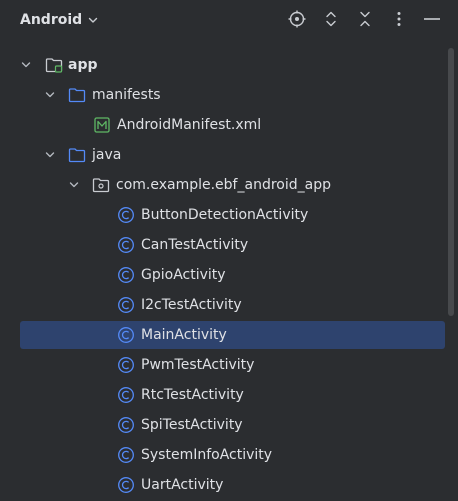  I want to click on tree-label-app: app, so click(83, 65).